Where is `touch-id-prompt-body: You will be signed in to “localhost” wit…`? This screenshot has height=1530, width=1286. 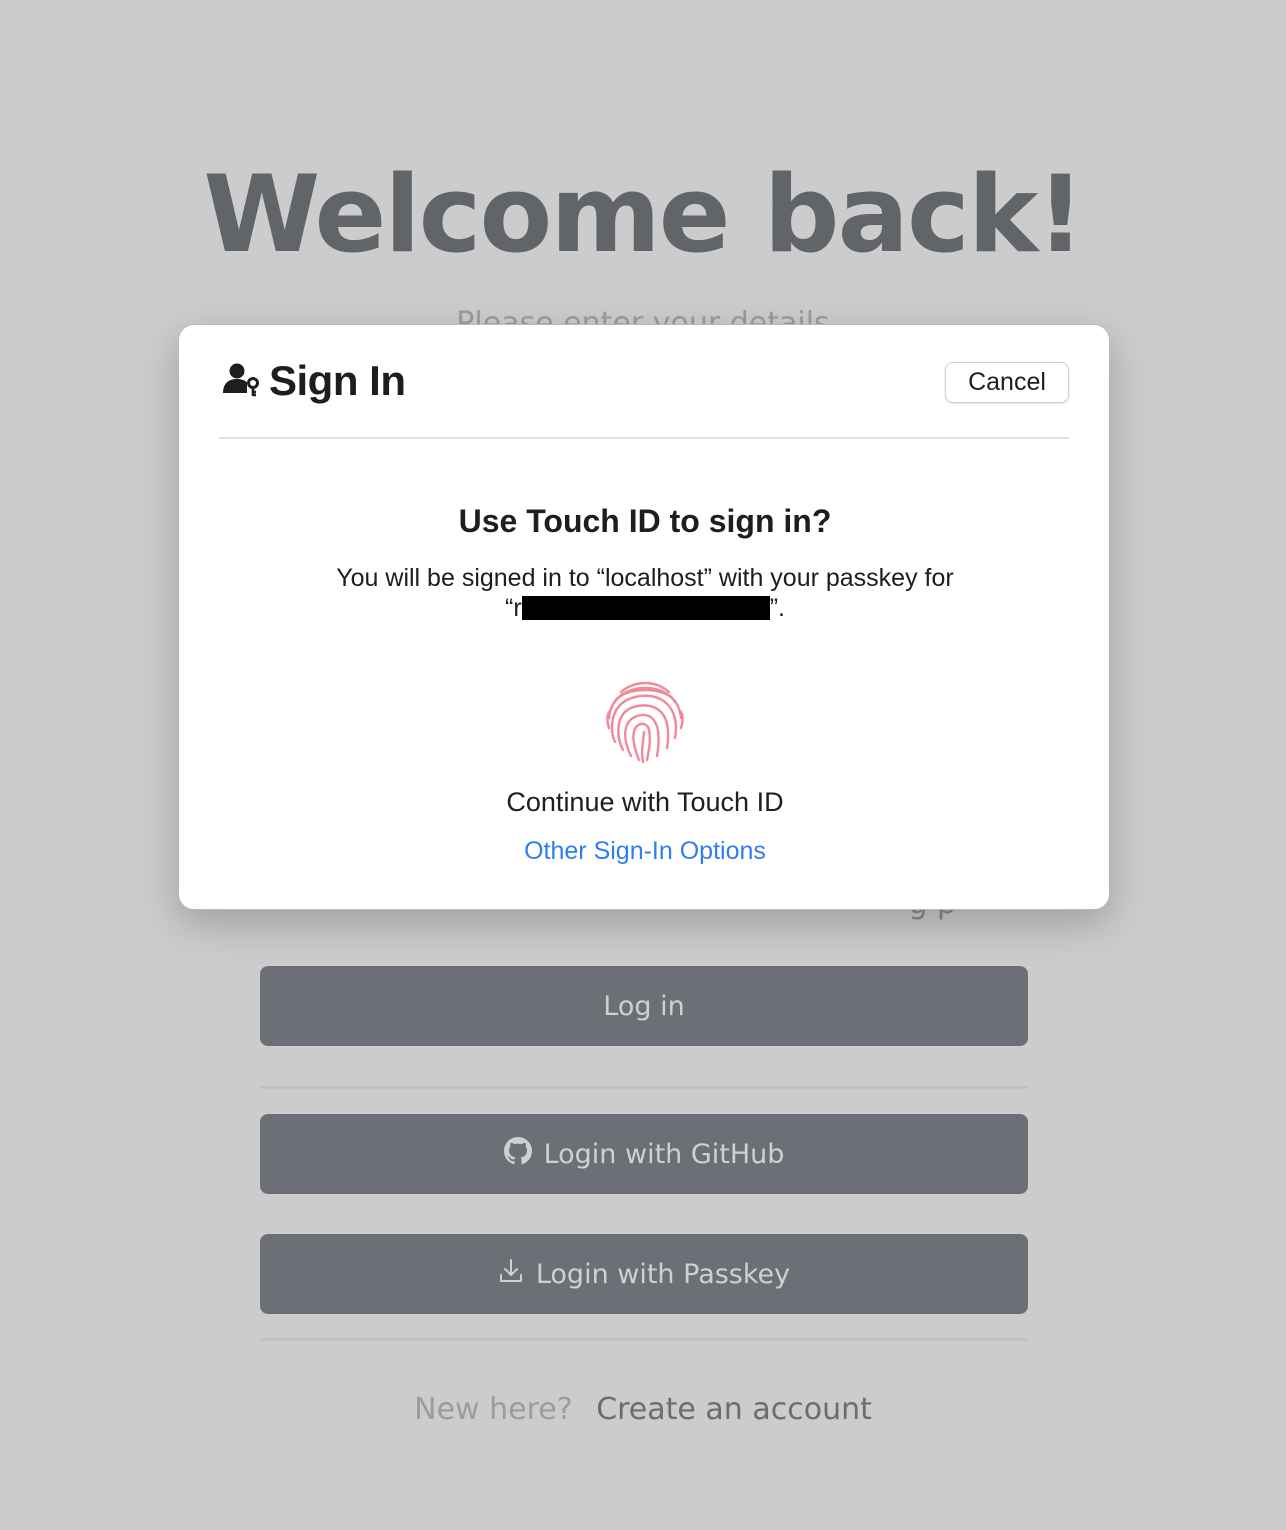
touch-id-prompt-body: You will be signed in to “localhost” wit… is located at coordinates (645, 593).